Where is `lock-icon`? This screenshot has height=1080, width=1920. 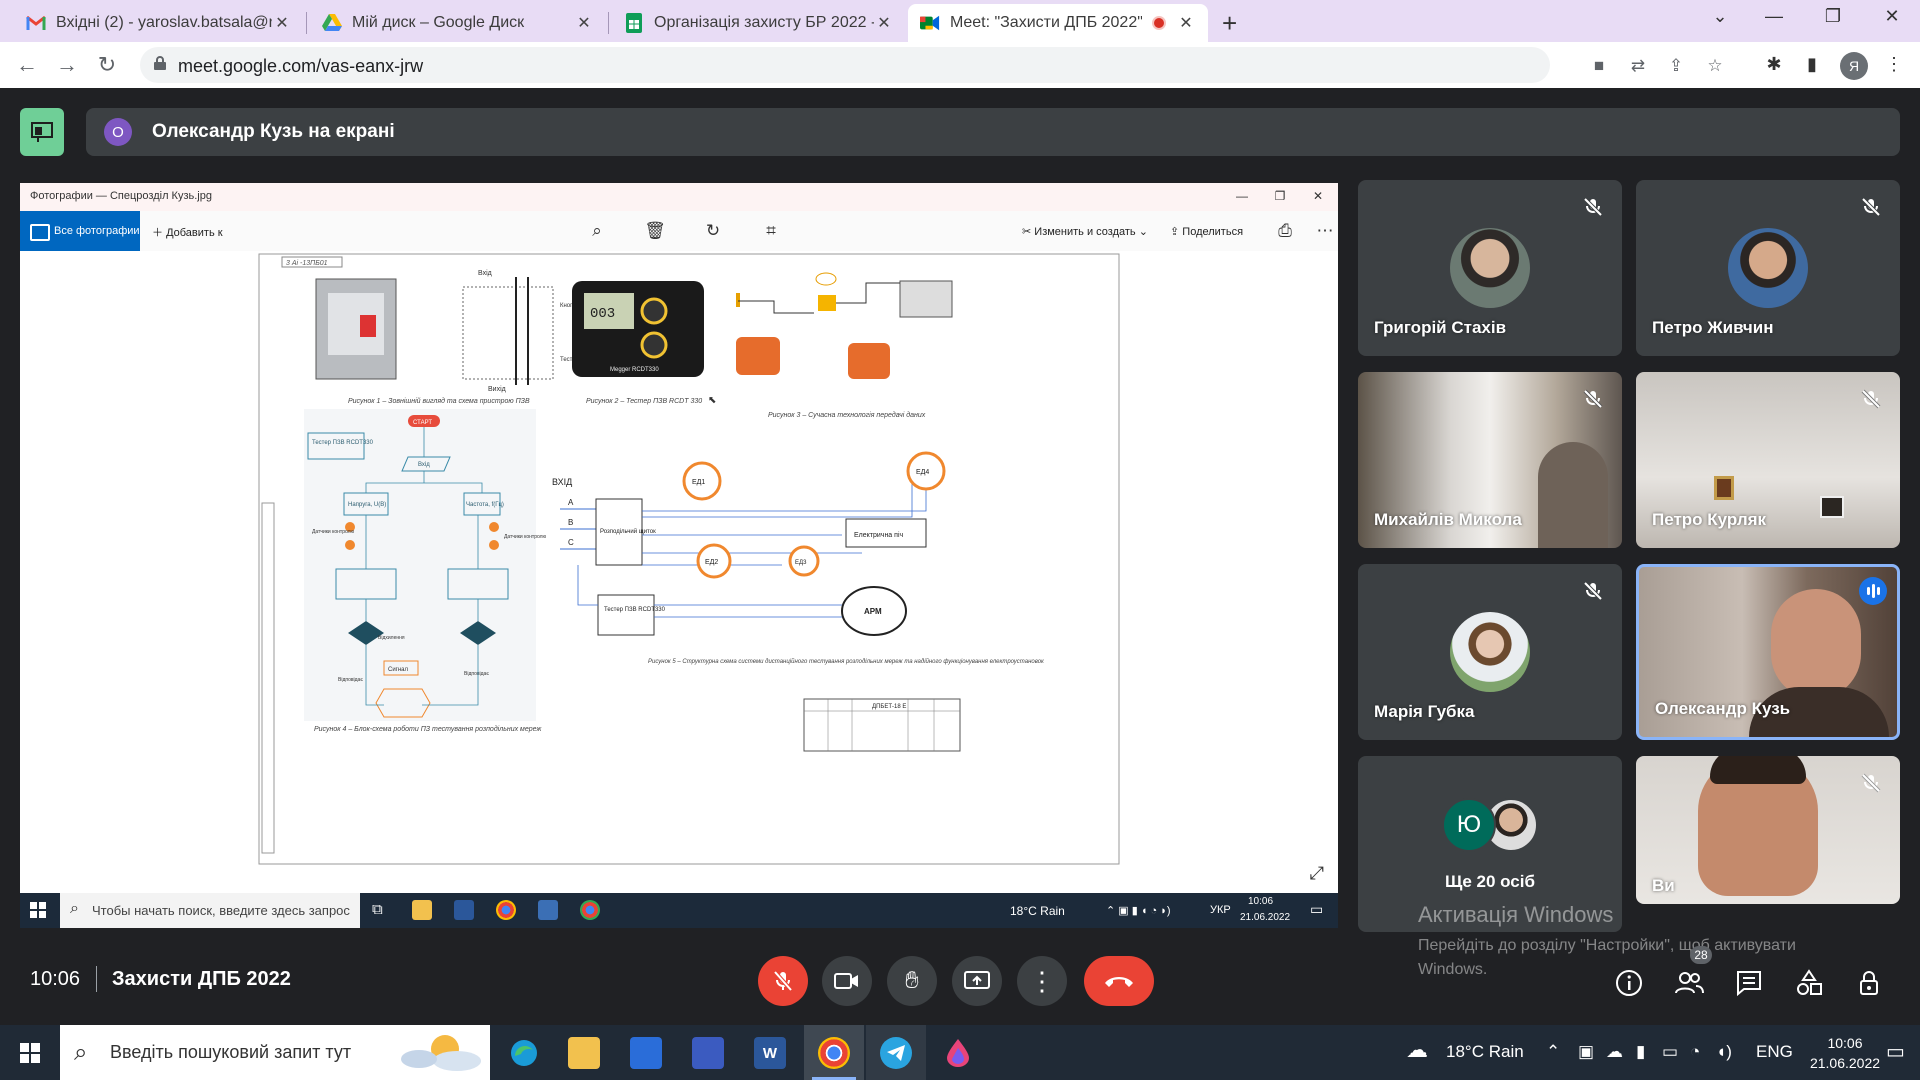
lock-icon is located at coordinates (160, 63).